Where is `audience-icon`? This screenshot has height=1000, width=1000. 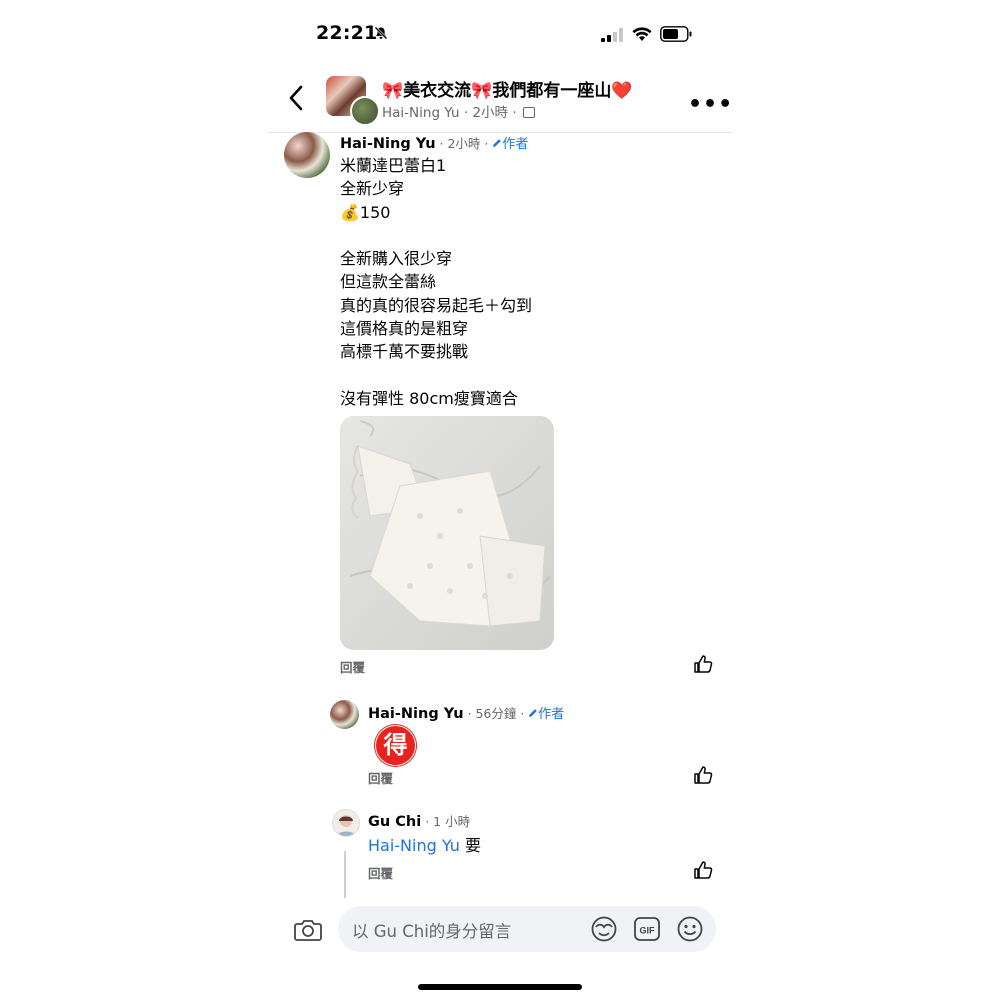 audience-icon is located at coordinates (528, 112).